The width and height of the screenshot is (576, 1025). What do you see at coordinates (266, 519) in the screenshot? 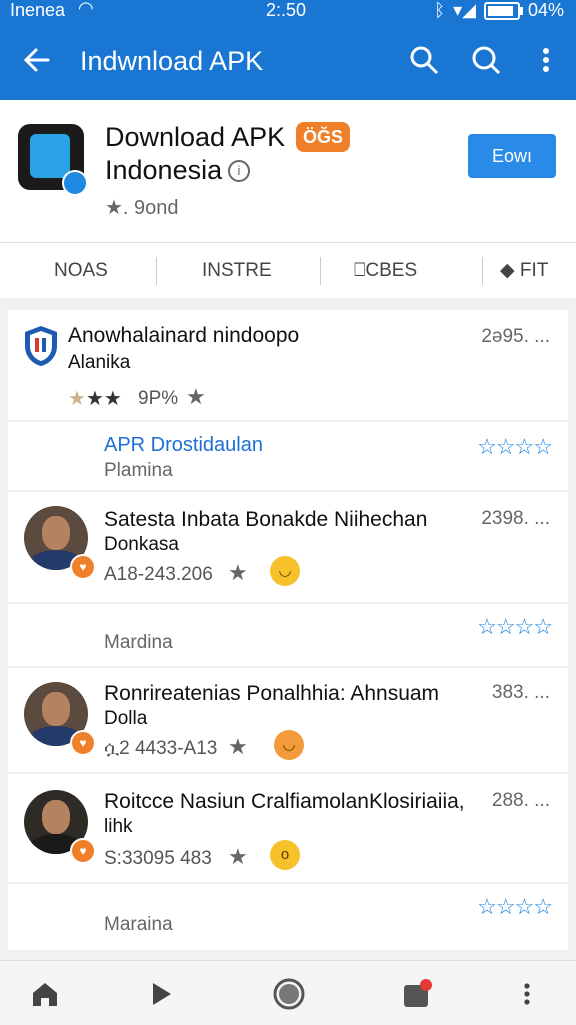
I see `review-title: Satesta Inbata Bonakde Niihechan` at bounding box center [266, 519].